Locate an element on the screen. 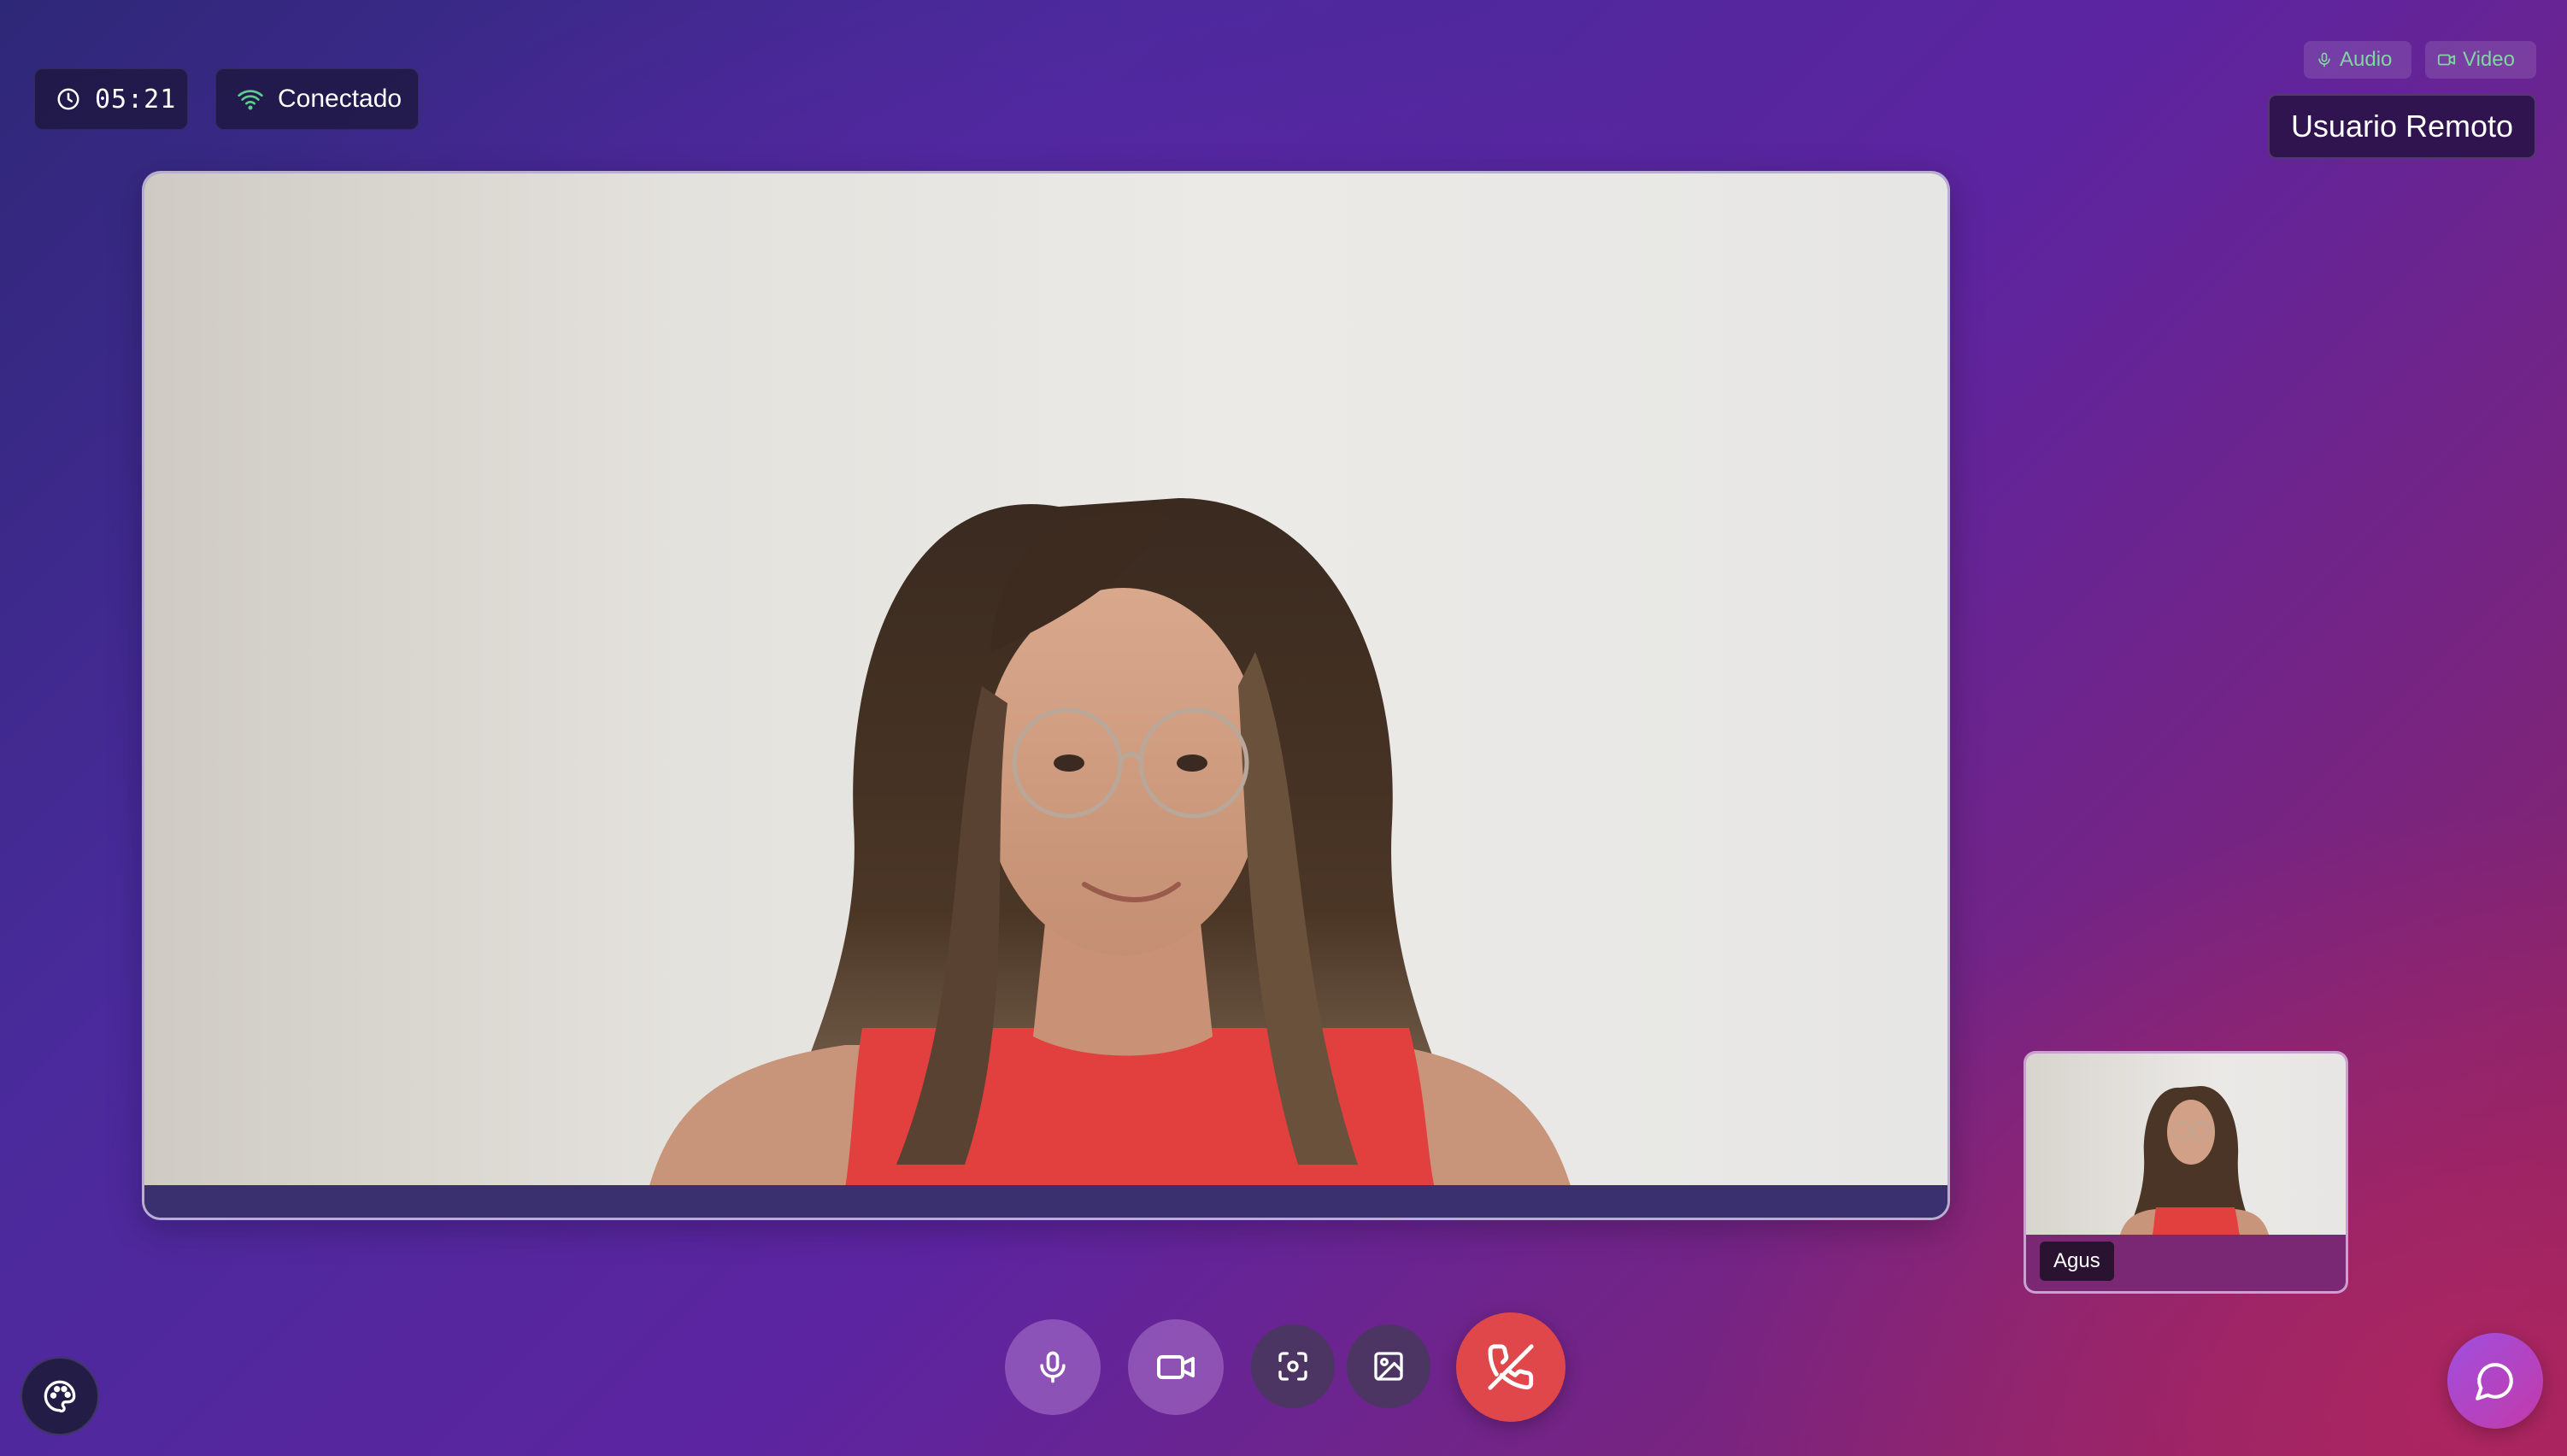 The height and width of the screenshot is (1456, 2567). video-badge: Video is located at coordinates (2480, 60).